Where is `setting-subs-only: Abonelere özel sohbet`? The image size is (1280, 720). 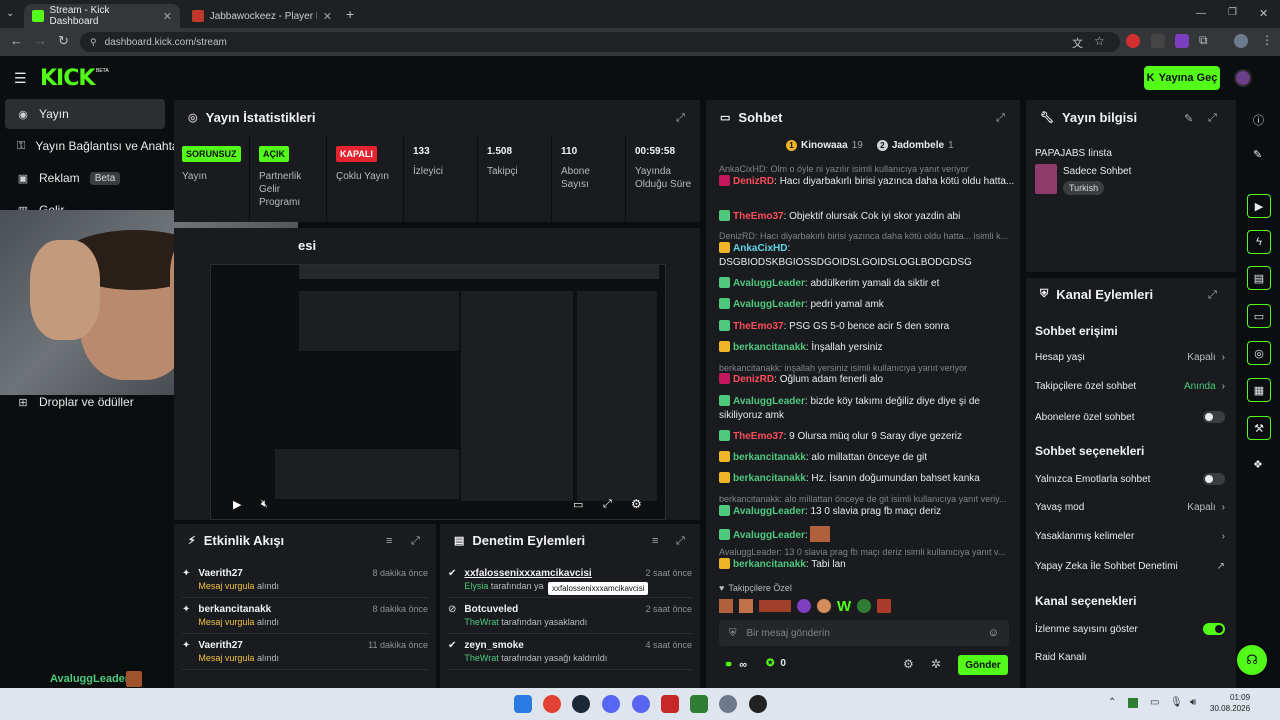 setting-subs-only: Abonelere özel sohbet is located at coordinates (1130, 417).